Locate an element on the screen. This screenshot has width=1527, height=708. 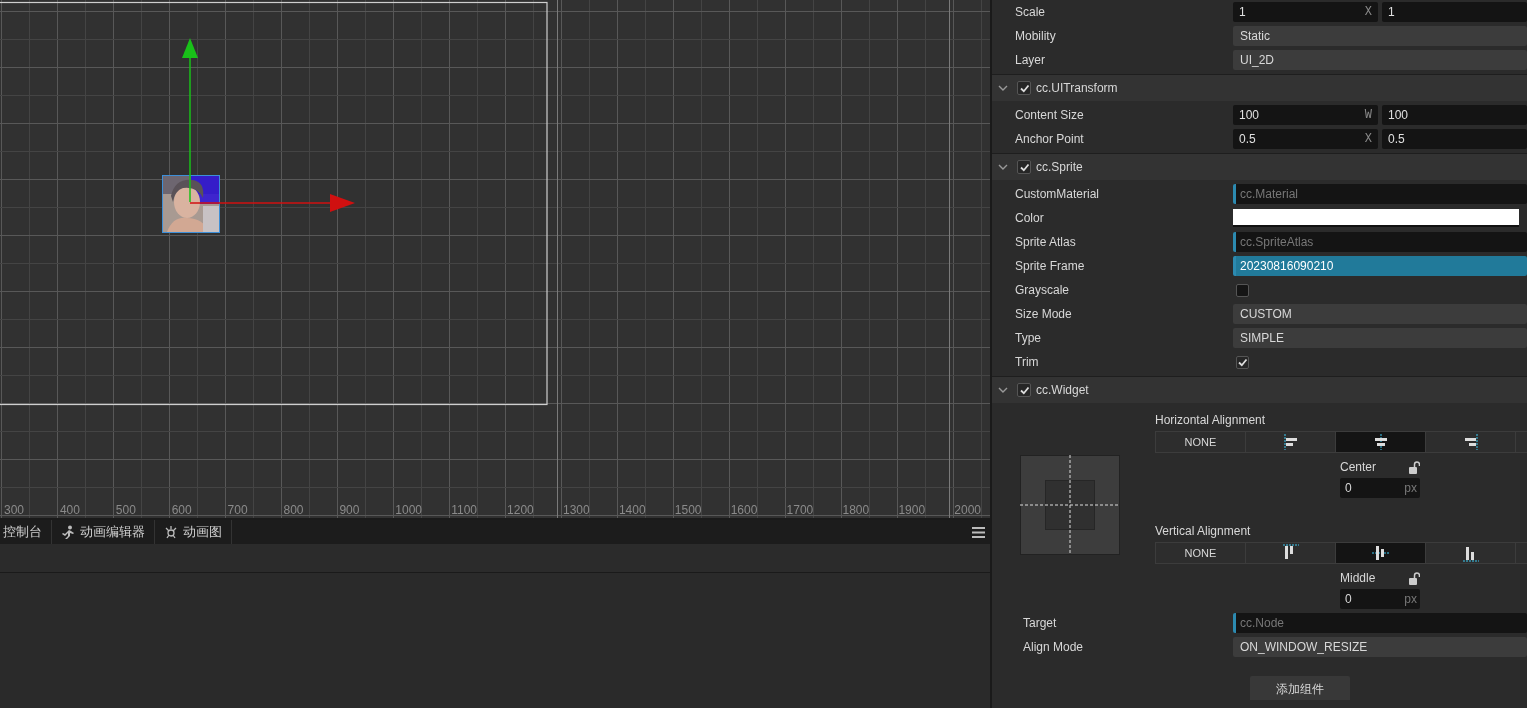
dropdown: SIMPLE is located at coordinates (1380, 338).